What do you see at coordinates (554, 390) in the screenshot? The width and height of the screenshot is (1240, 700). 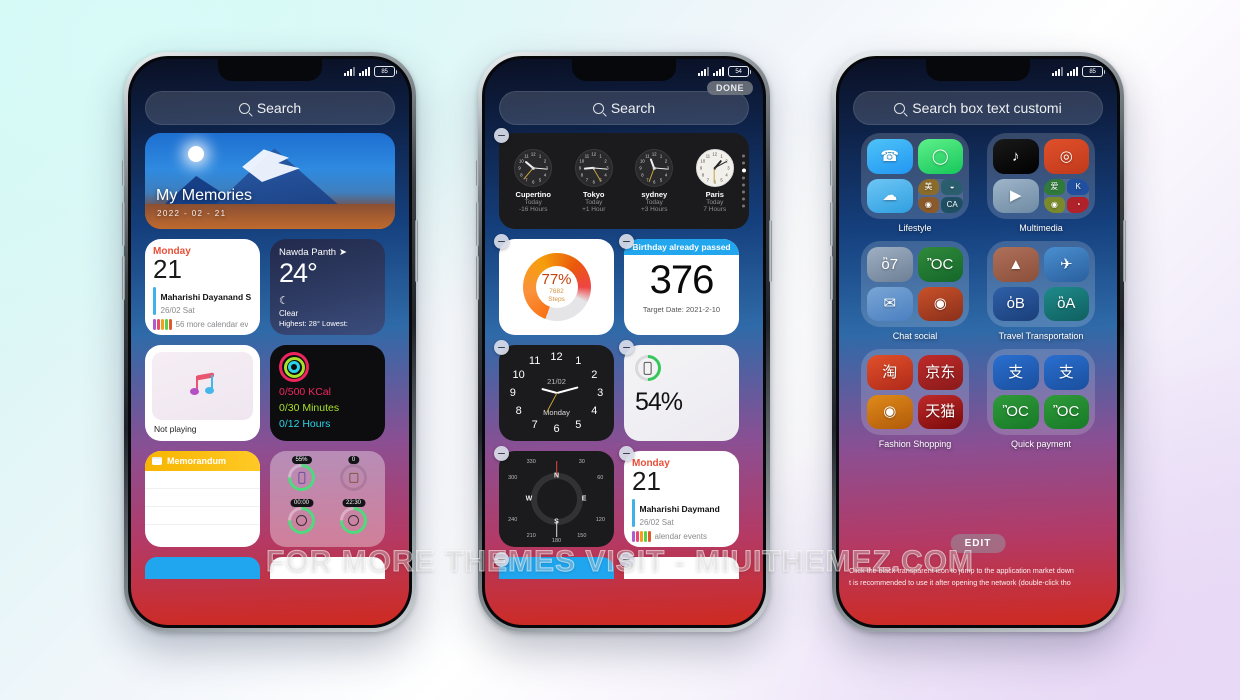 I see `analog-clock-widget: 21/02 Monday 1 2 3 4 5 6 7 8 9 10 11 12` at bounding box center [554, 390].